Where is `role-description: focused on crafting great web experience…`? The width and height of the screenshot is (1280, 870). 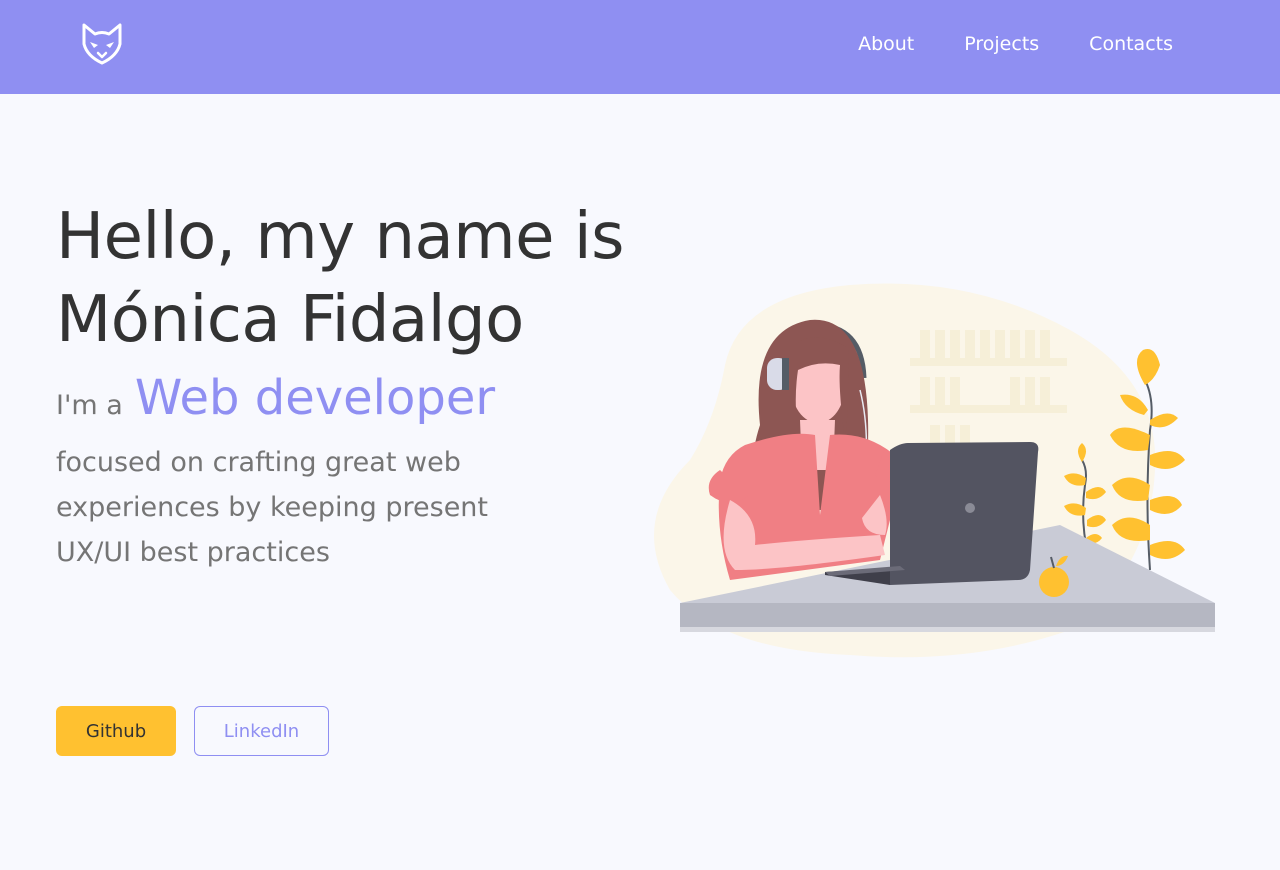
role-description: focused on crafting great web experience… is located at coordinates (272, 507).